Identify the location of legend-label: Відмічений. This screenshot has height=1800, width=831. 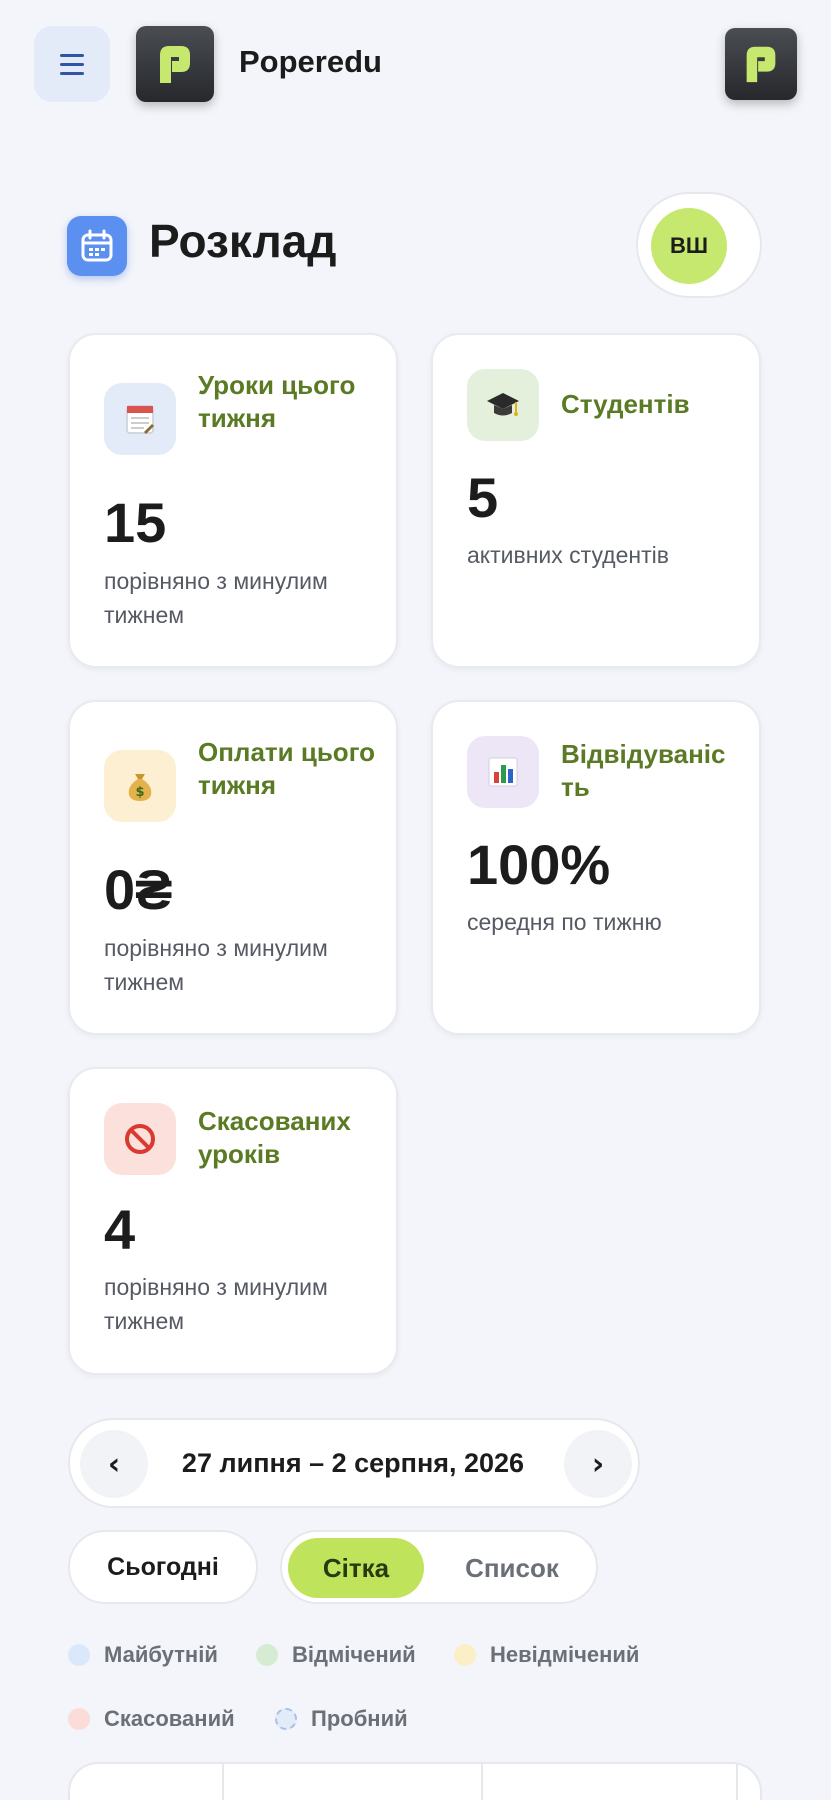
(354, 1654).